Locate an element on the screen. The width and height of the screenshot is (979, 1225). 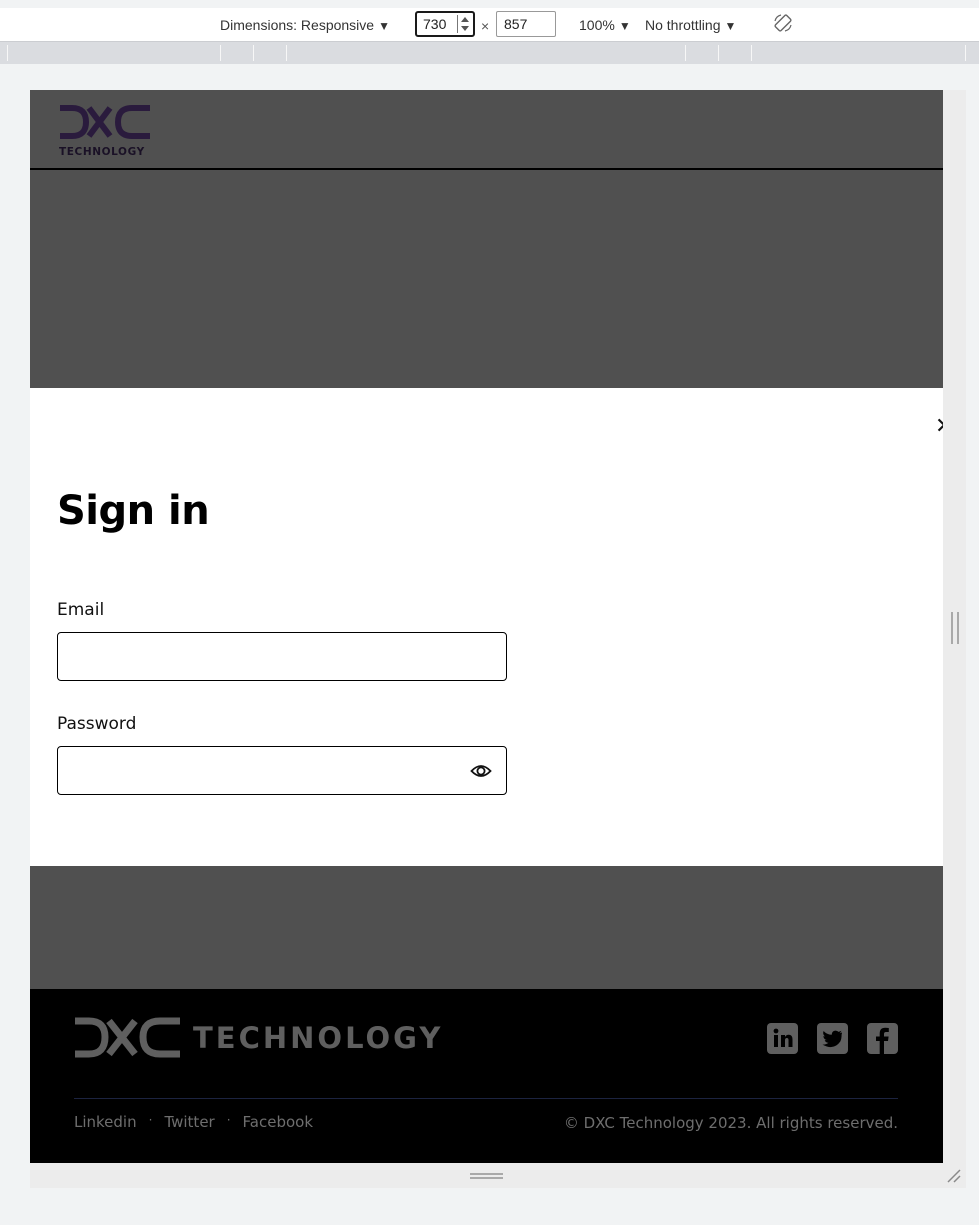
width-value: 730 is located at coordinates (435, 24).